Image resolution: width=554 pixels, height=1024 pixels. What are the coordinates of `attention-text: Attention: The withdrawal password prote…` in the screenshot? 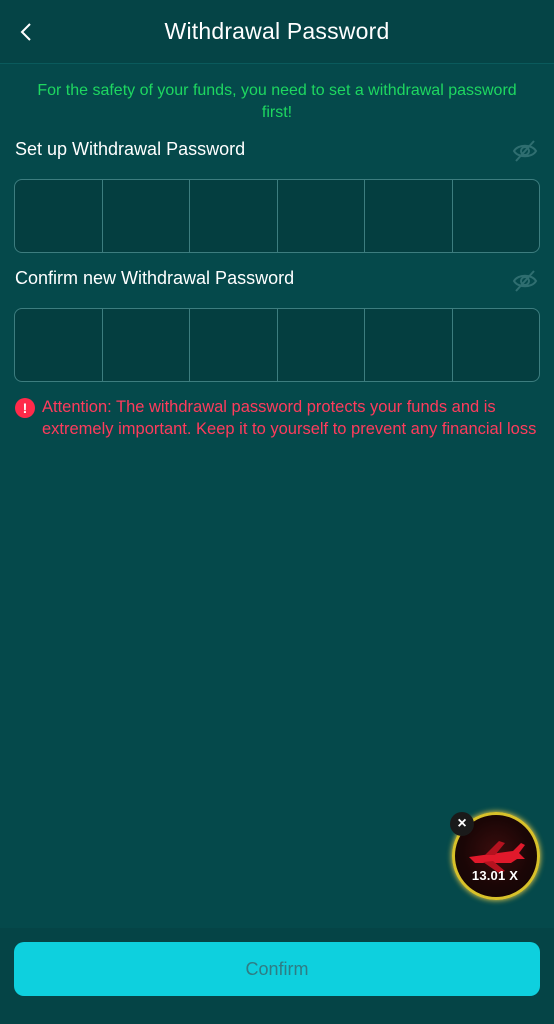 It's located at (289, 418).